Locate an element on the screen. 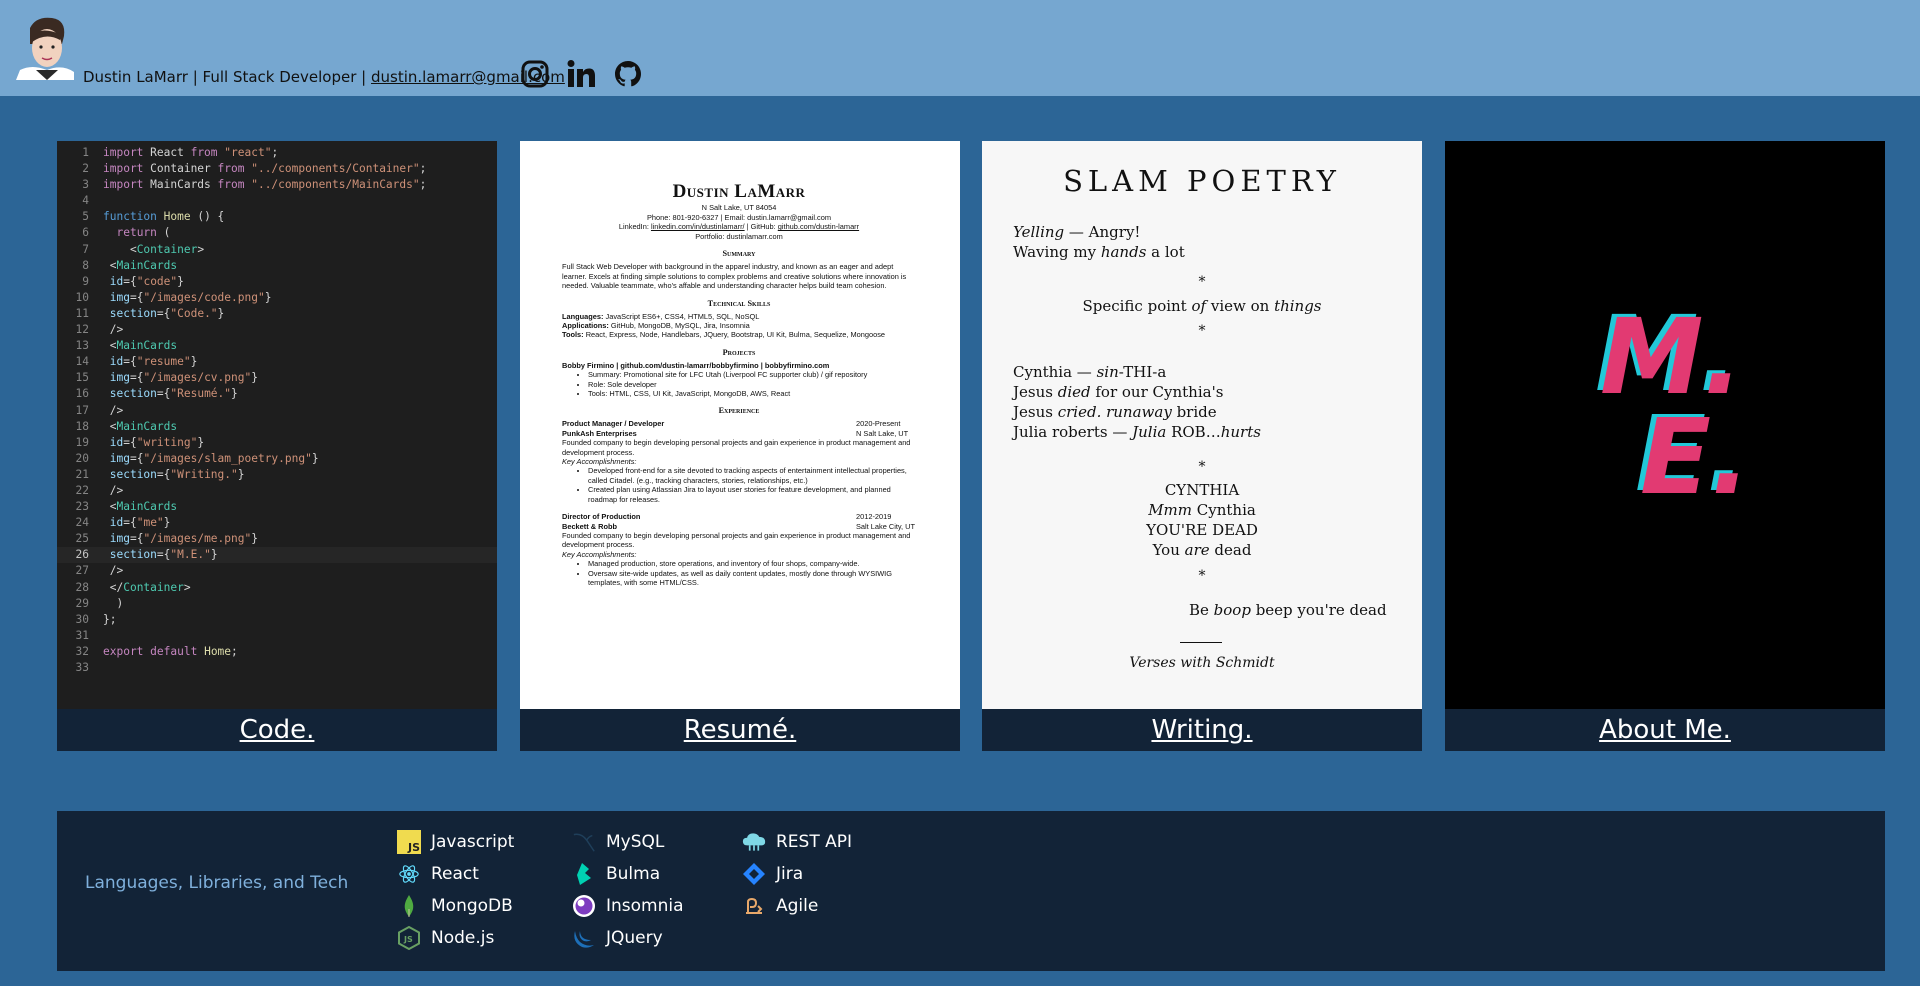 The width and height of the screenshot is (1920, 986). line-number: 32 is located at coordinates (82, 651).